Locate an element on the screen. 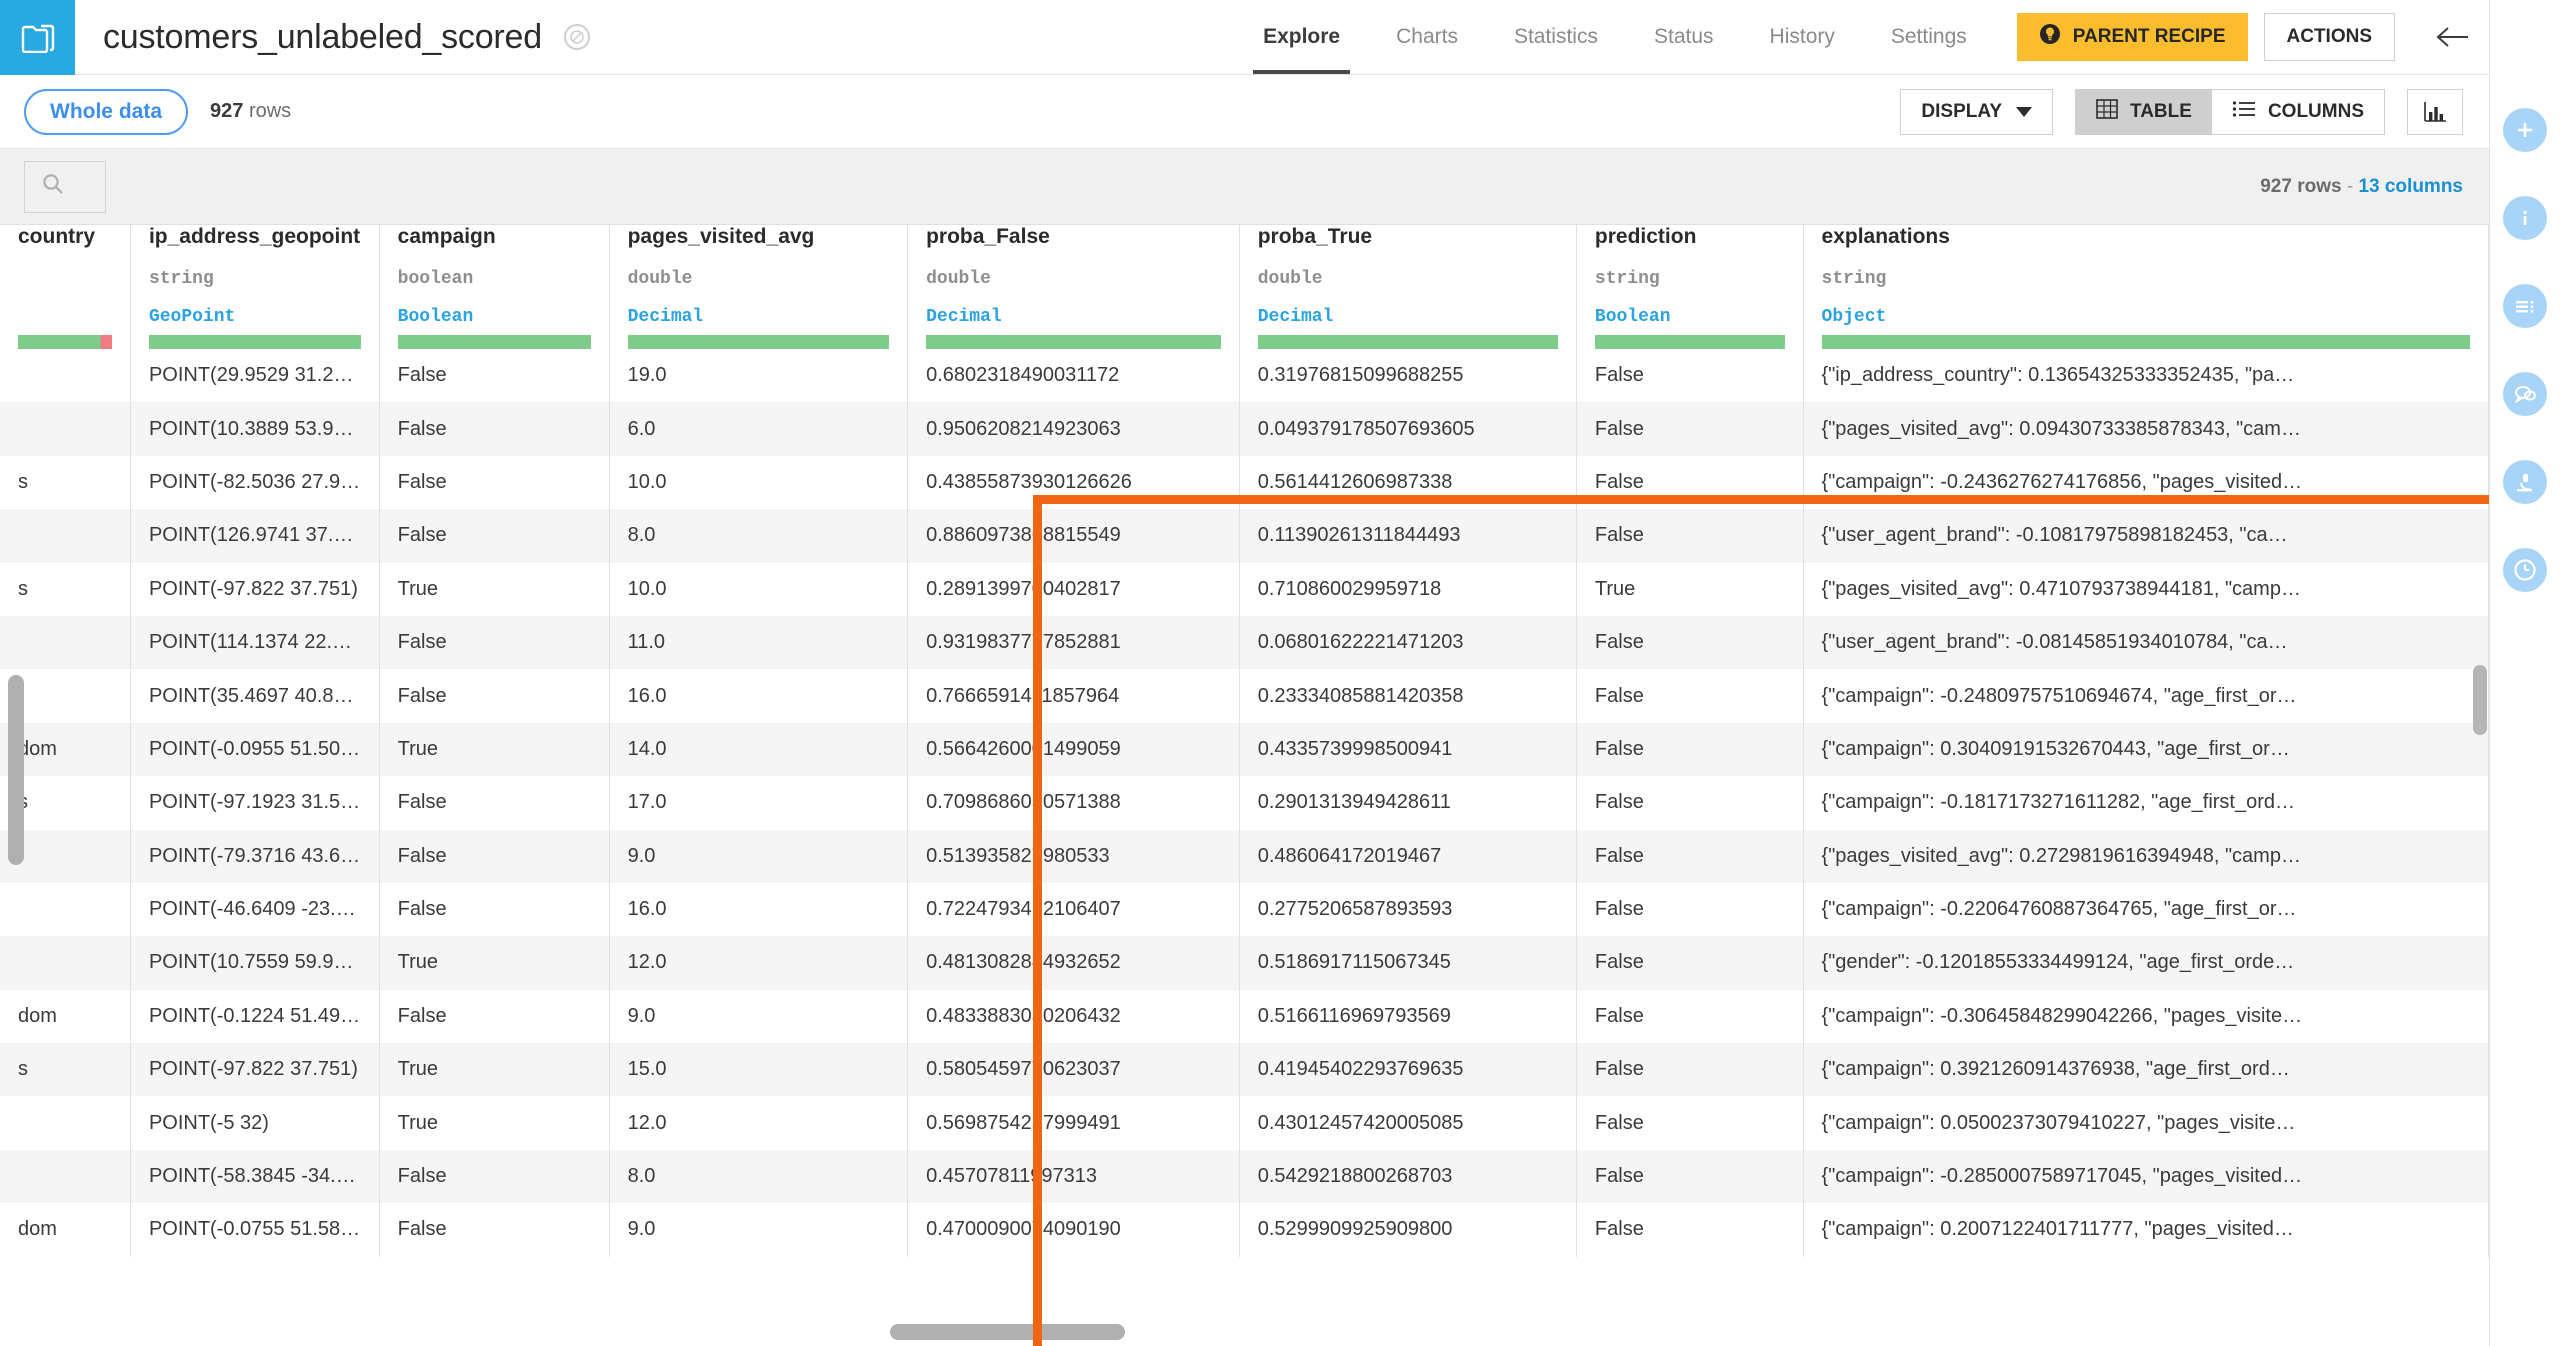 This screenshot has height=1346, width=2560. no-build-icon is located at coordinates (576, 37).